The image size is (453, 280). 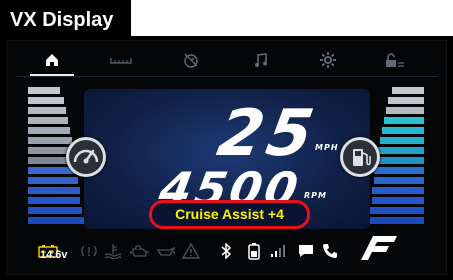 I want to click on oil-icon, so click(x=166, y=251).